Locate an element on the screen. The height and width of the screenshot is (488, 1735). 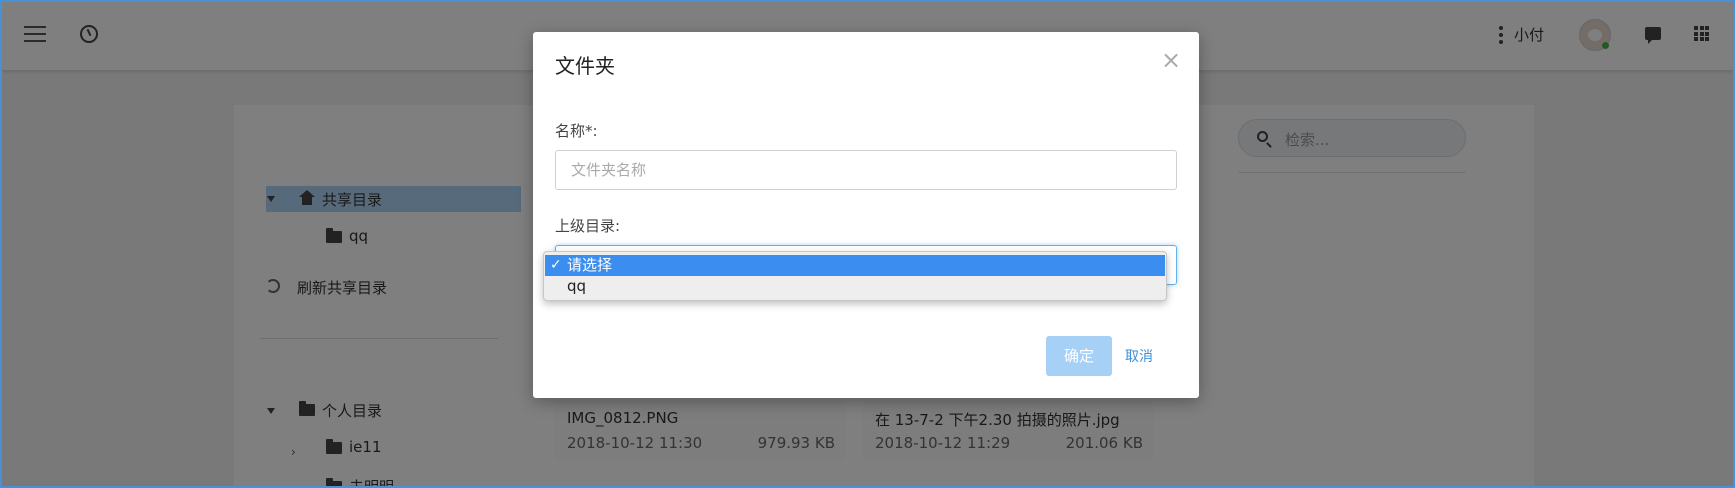
folder-name-input is located at coordinates (866, 170).